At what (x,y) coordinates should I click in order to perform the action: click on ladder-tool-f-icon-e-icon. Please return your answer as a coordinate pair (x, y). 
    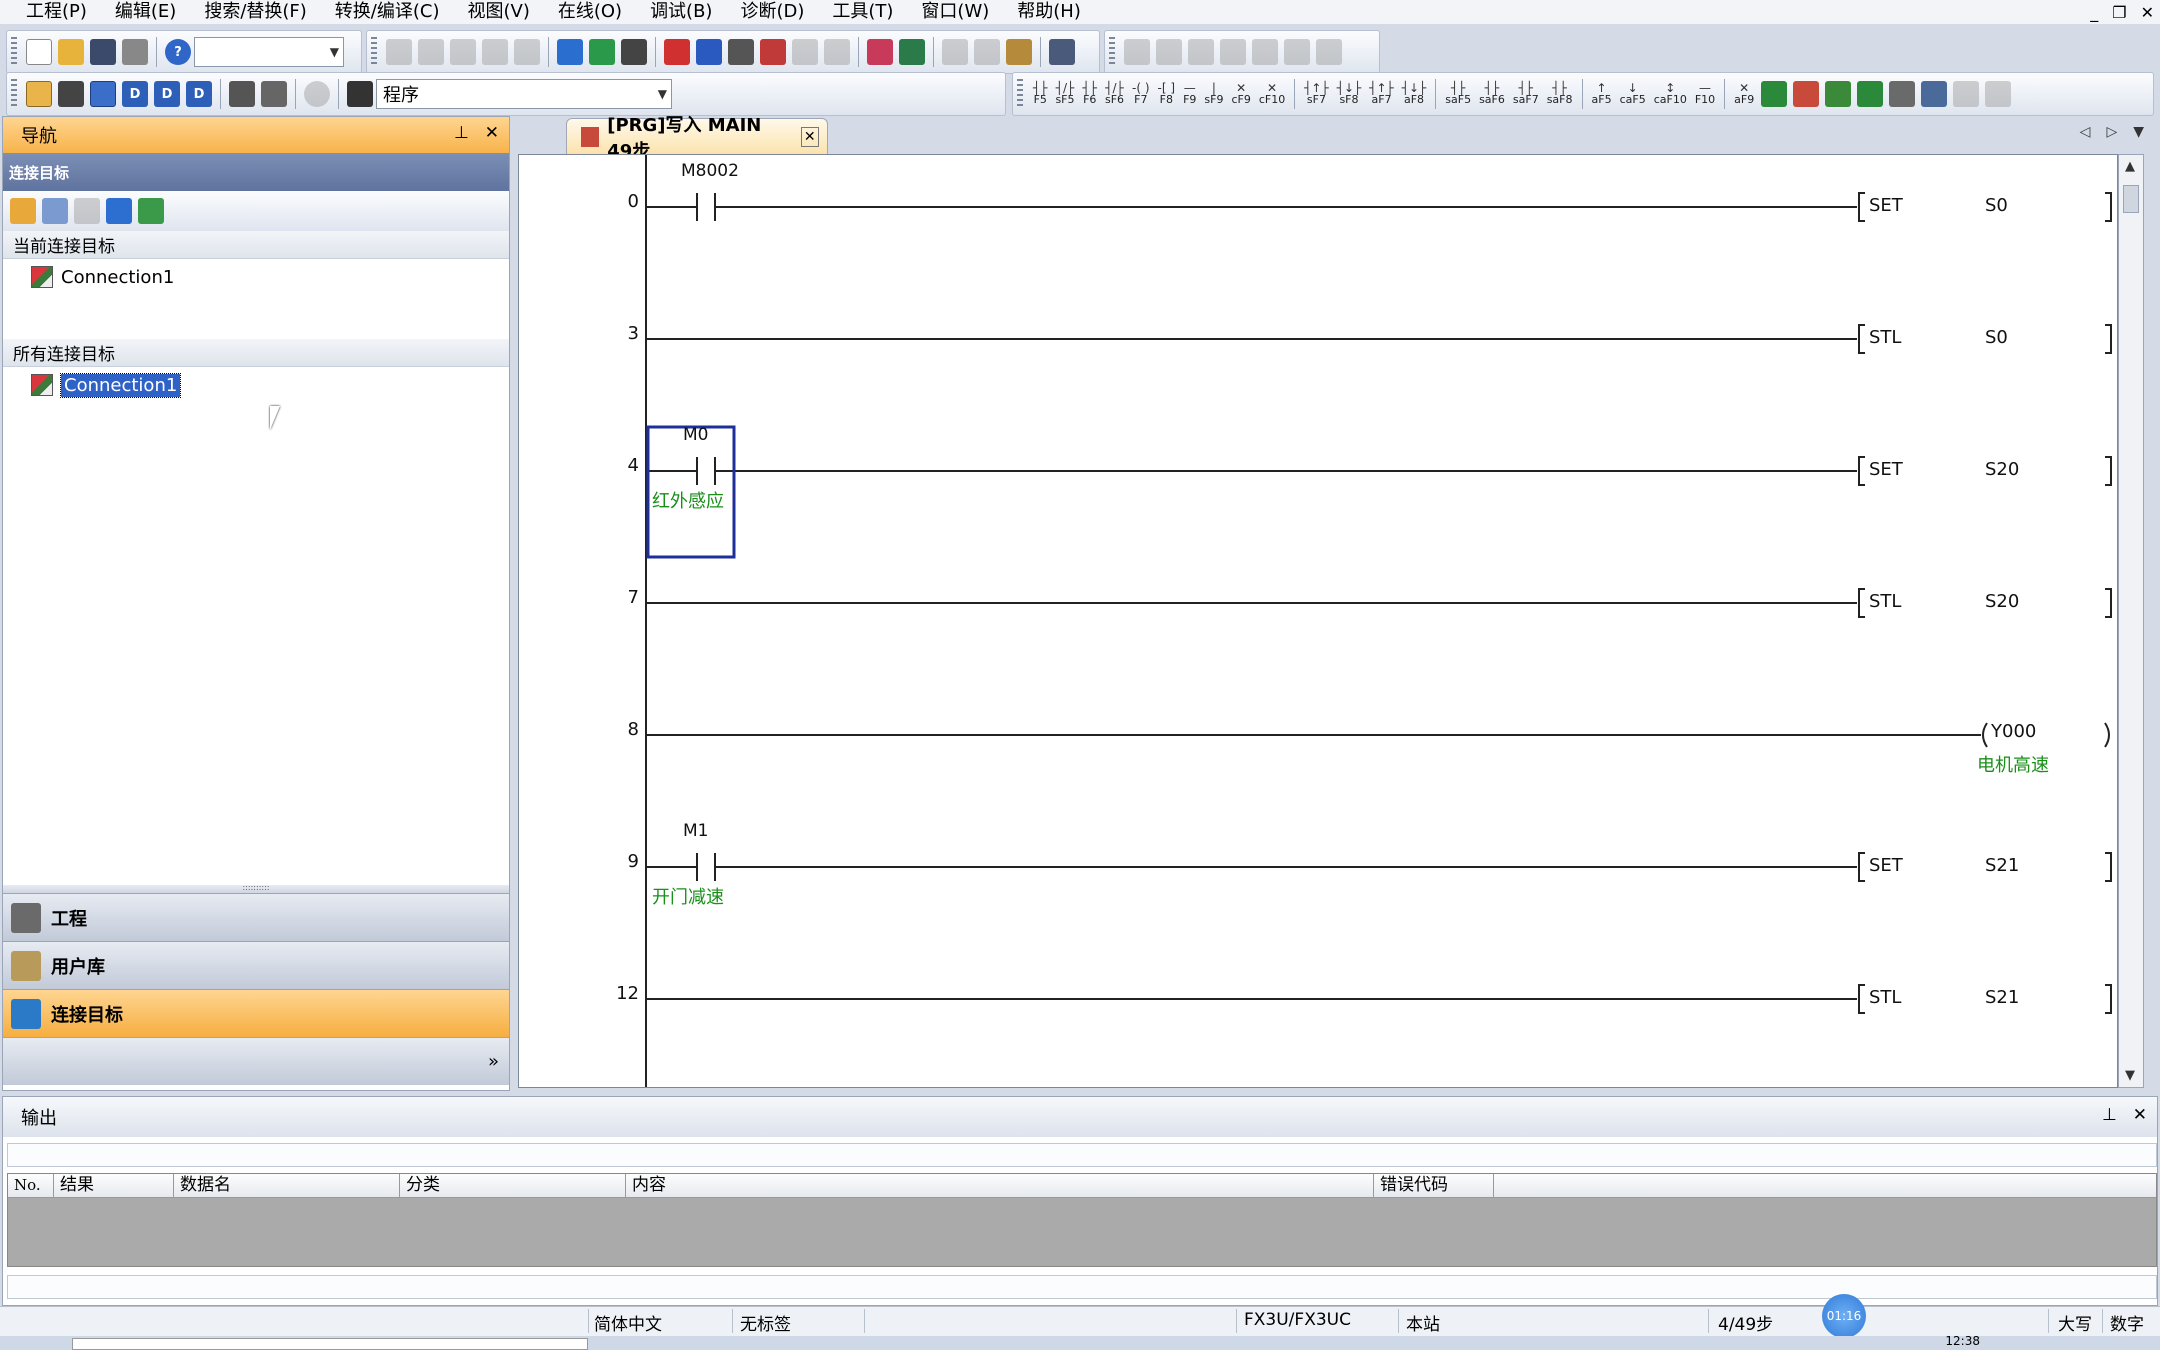
    Looking at the image, I should click on (1902, 94).